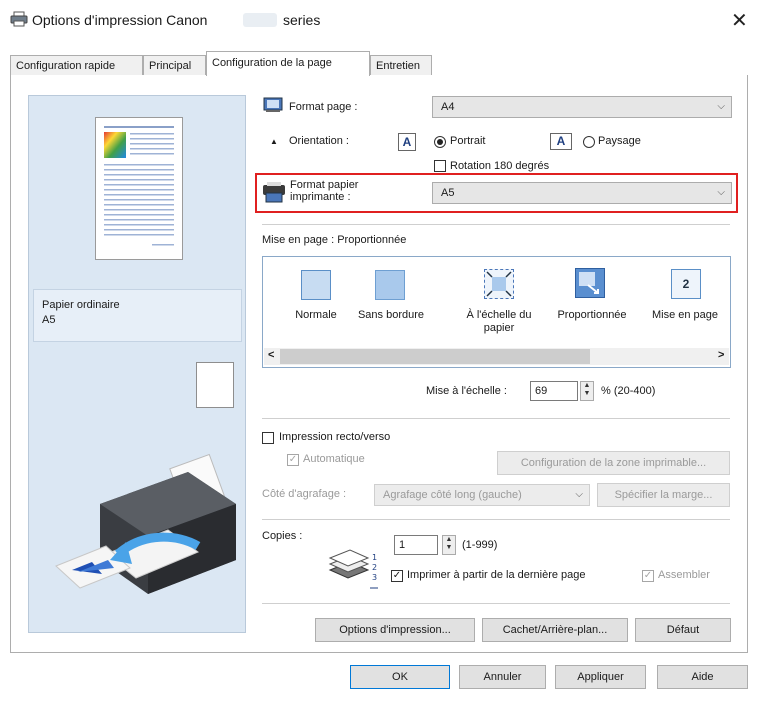  I want to click on printer-paper-label-line1: Format papier, so click(324, 185).